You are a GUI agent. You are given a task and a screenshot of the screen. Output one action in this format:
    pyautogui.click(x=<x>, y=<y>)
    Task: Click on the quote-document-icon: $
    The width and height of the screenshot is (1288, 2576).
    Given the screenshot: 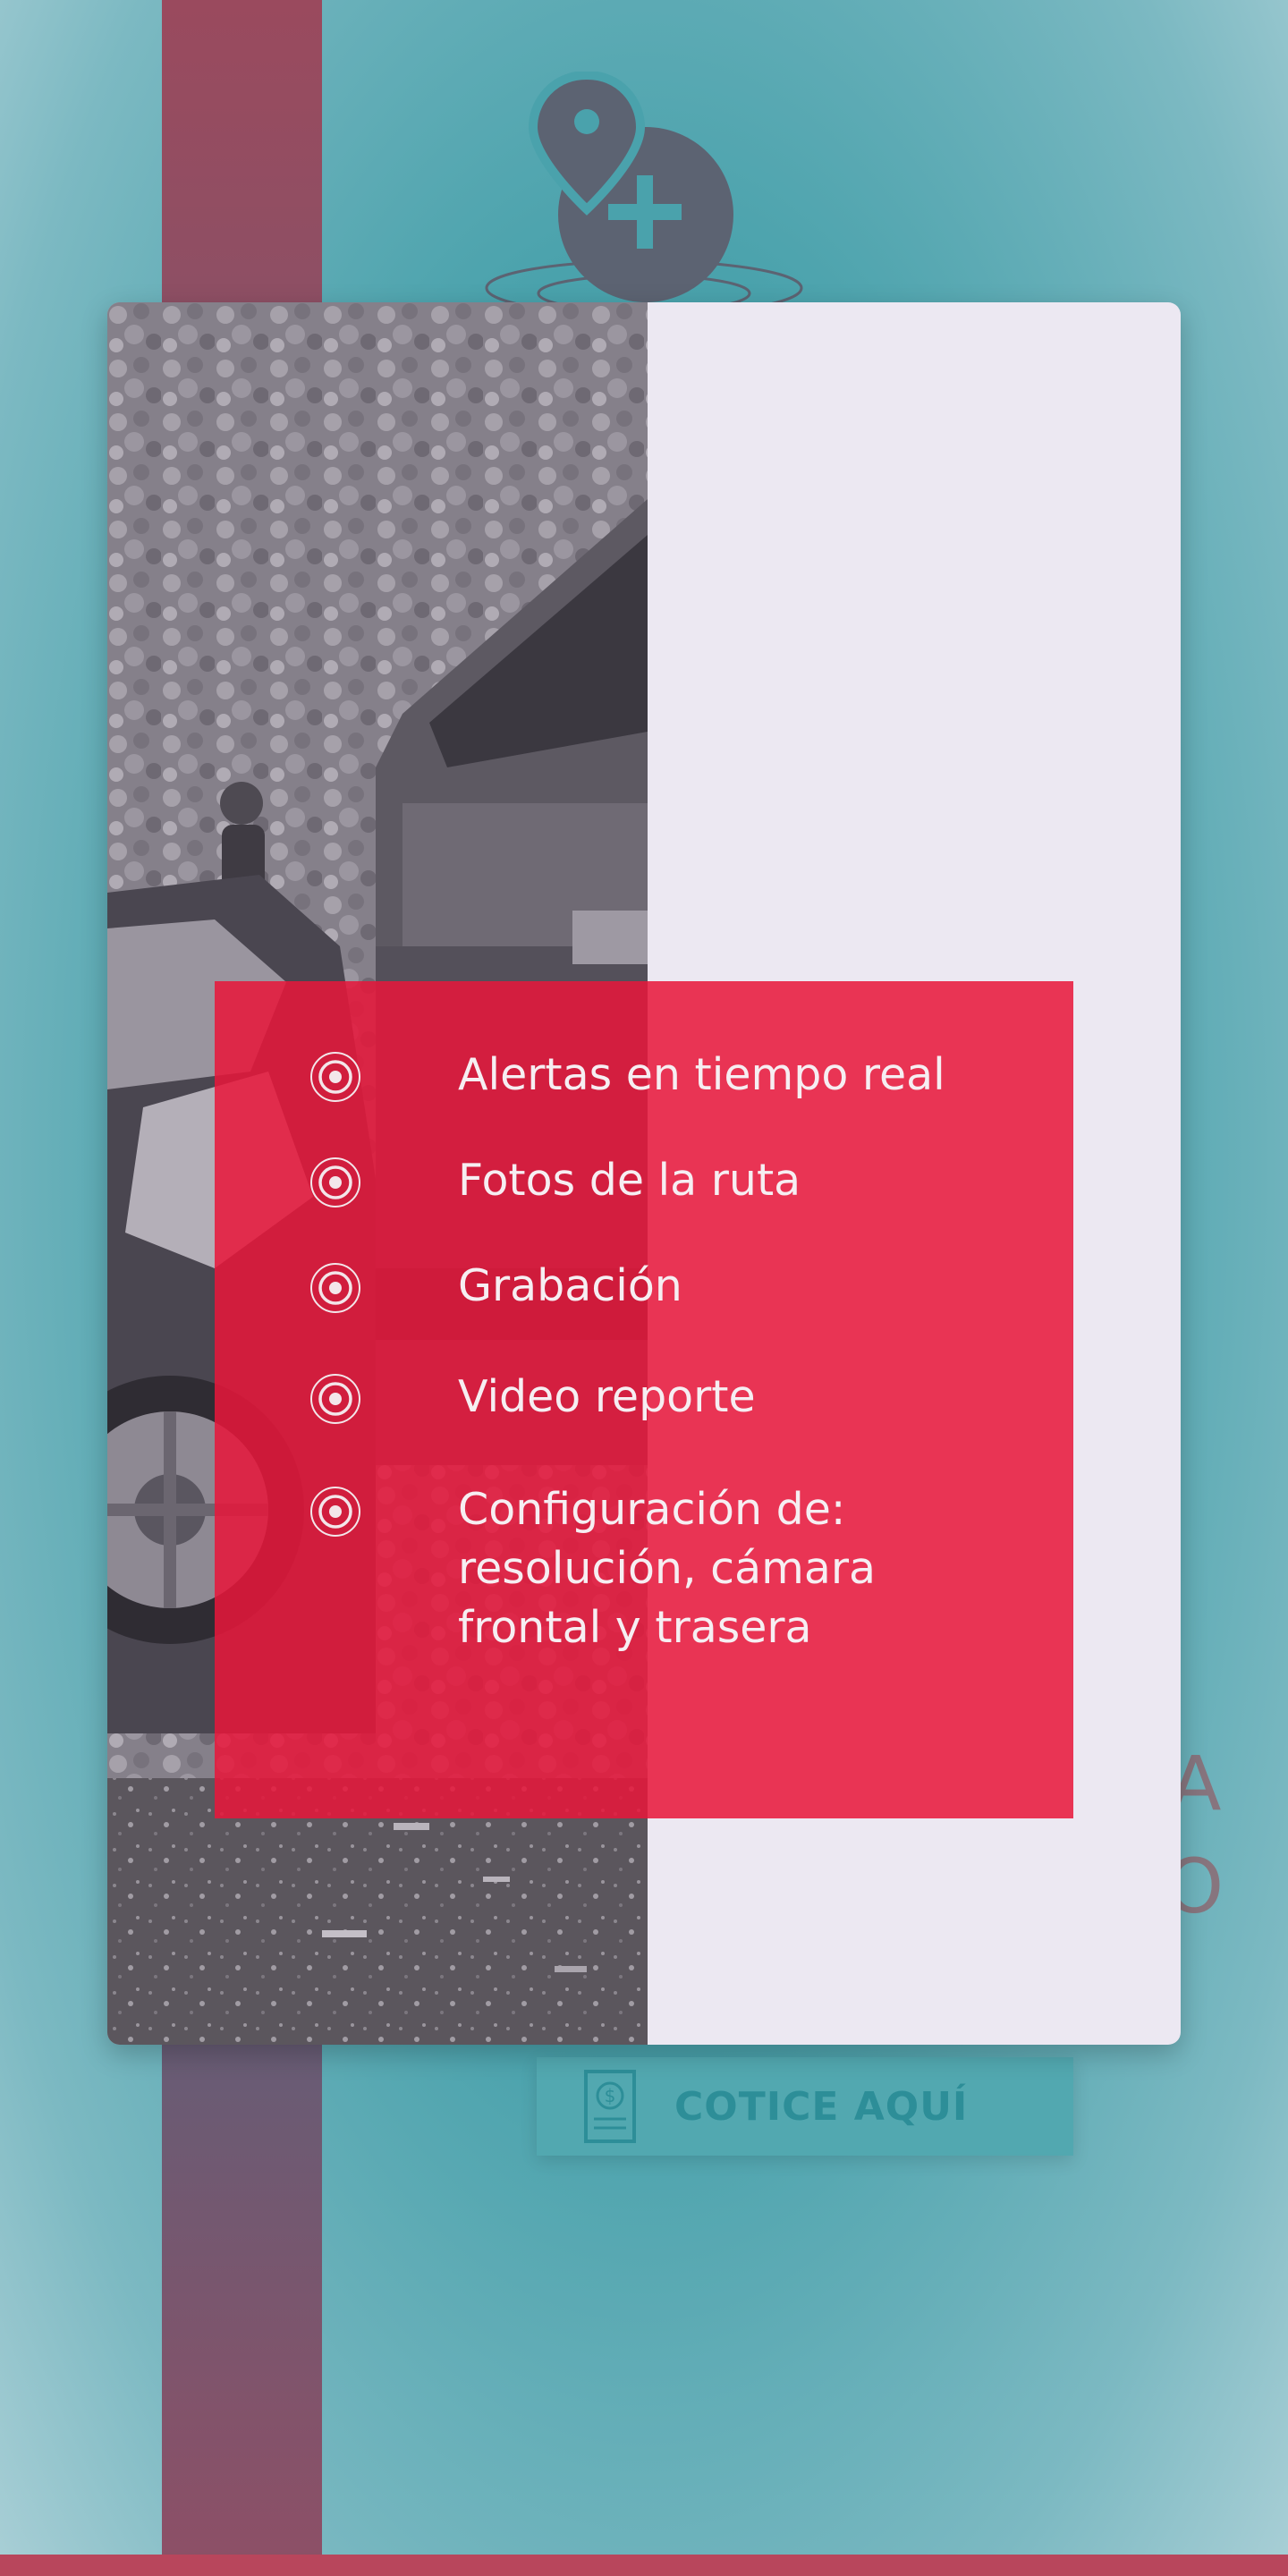 What is the action you would take?
    pyautogui.click(x=610, y=2106)
    